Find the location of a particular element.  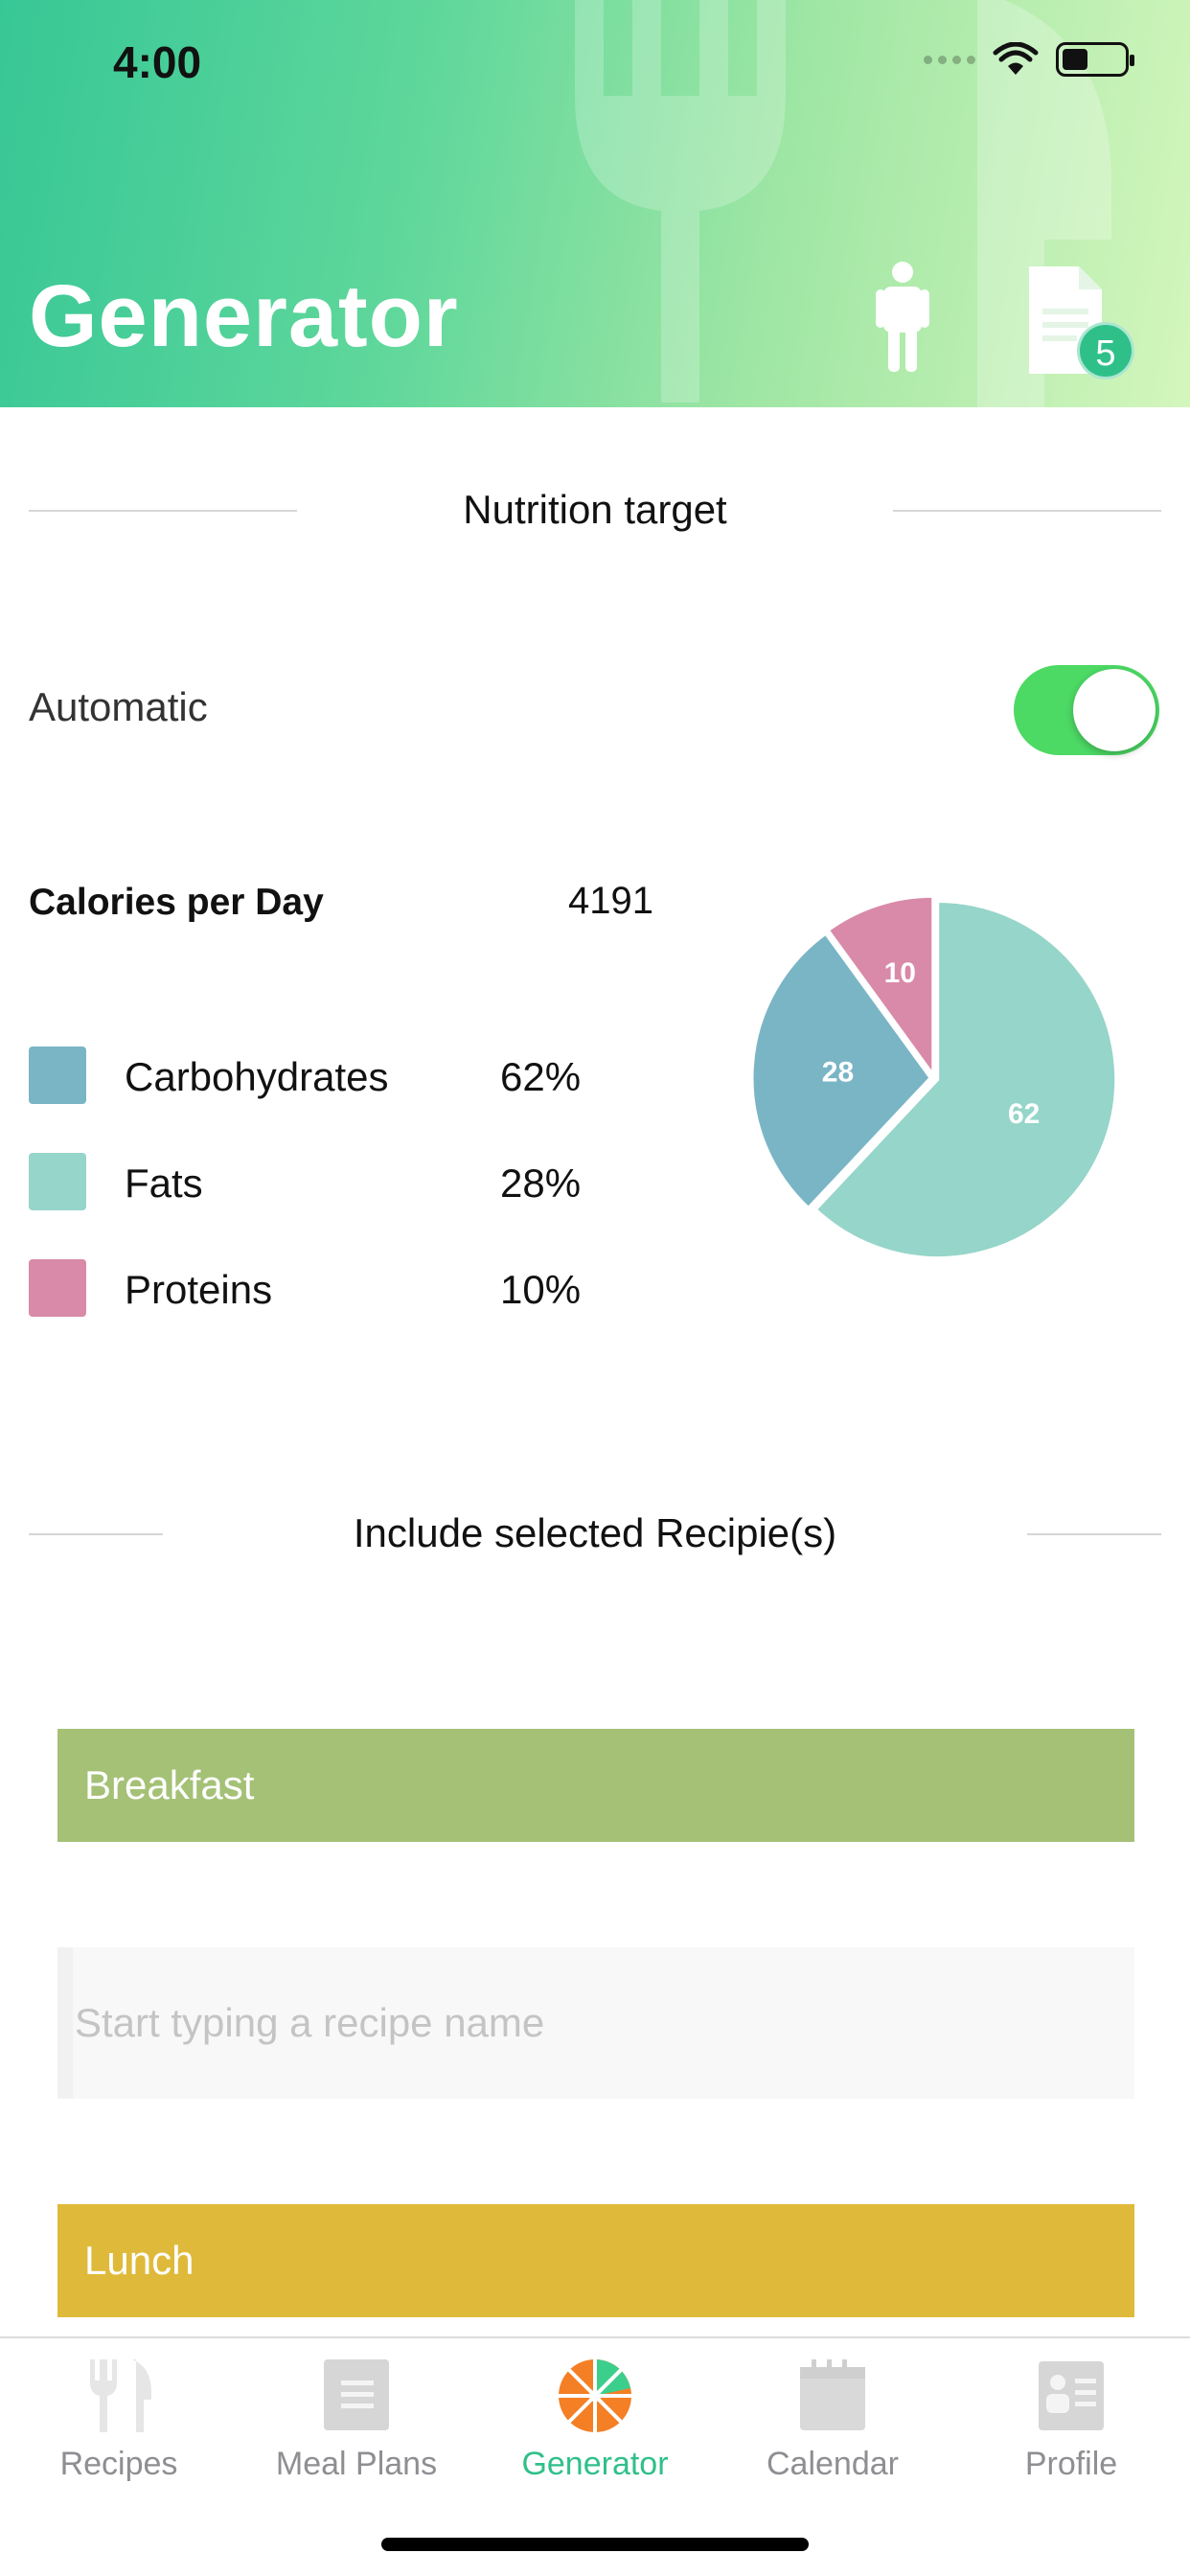

book-icon is located at coordinates (357, 2394).